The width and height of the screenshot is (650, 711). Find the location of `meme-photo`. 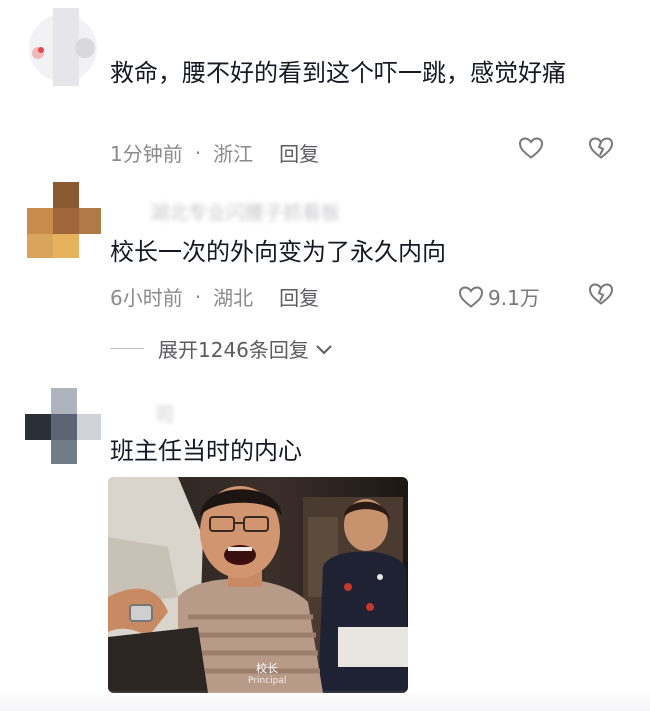

meme-photo is located at coordinates (258, 585).